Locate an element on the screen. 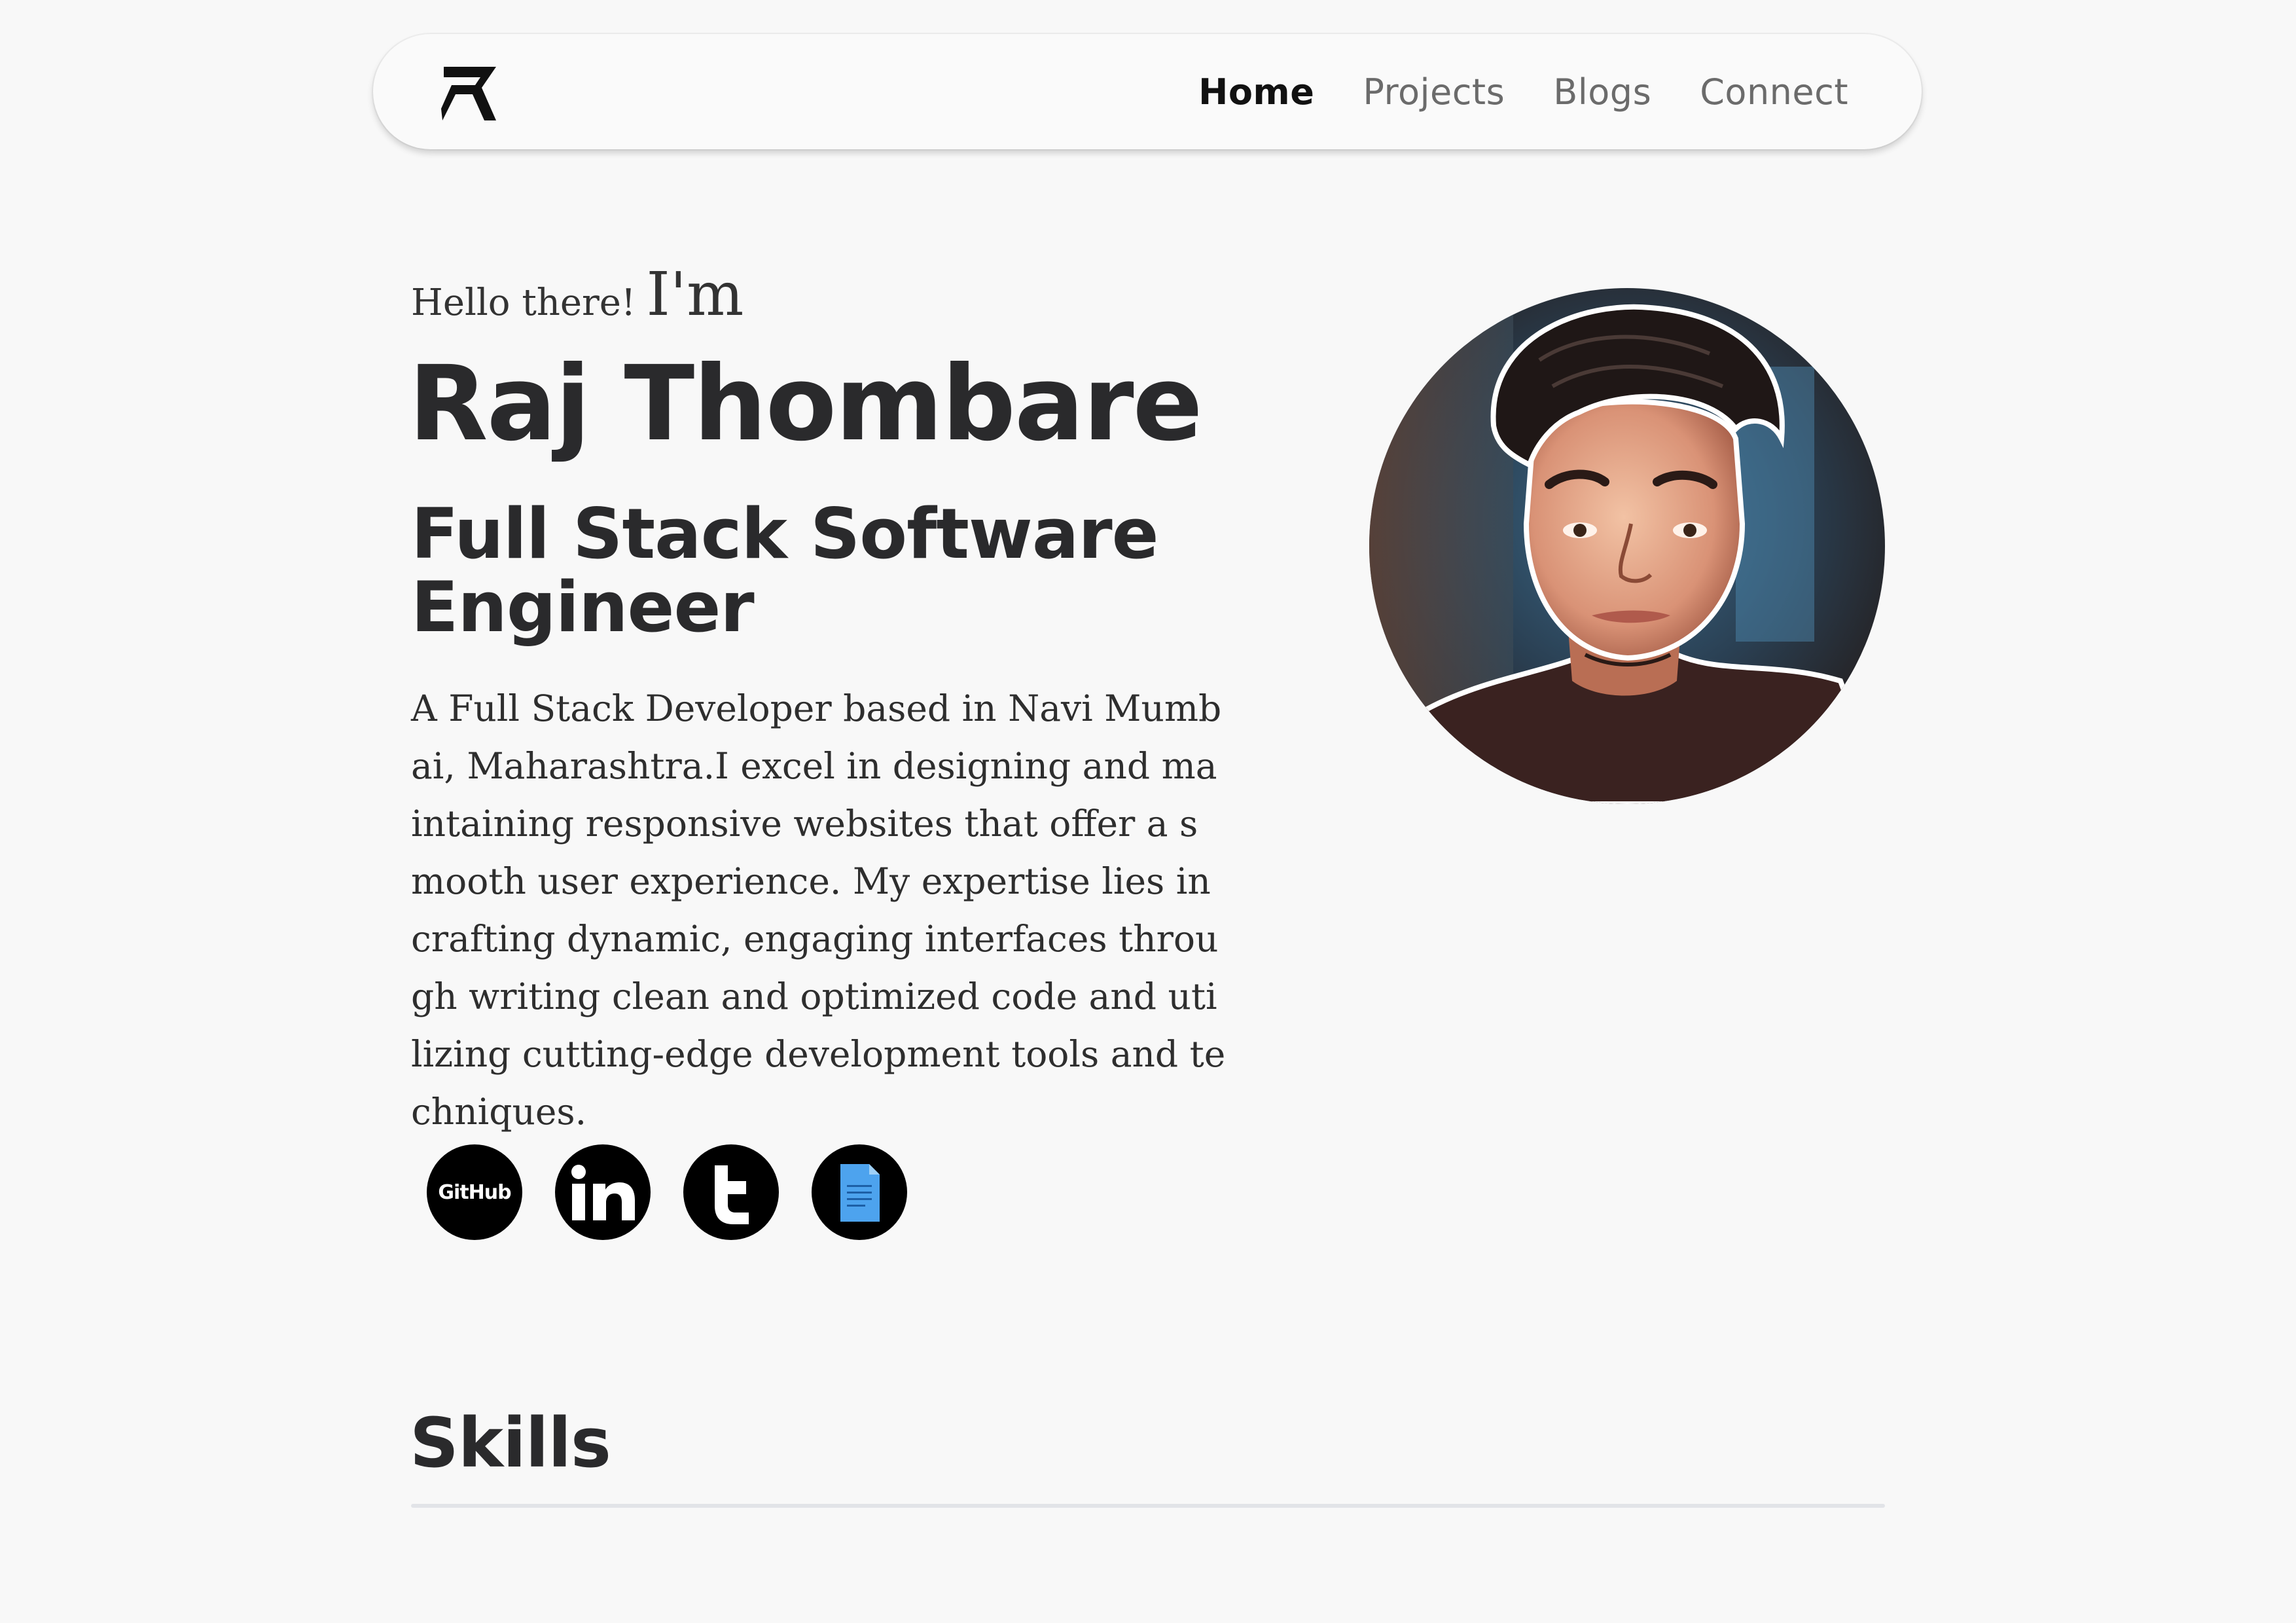 The width and height of the screenshot is (2296, 1623). navbar: Home Projects Blogs Connect is located at coordinates (1147, 91).